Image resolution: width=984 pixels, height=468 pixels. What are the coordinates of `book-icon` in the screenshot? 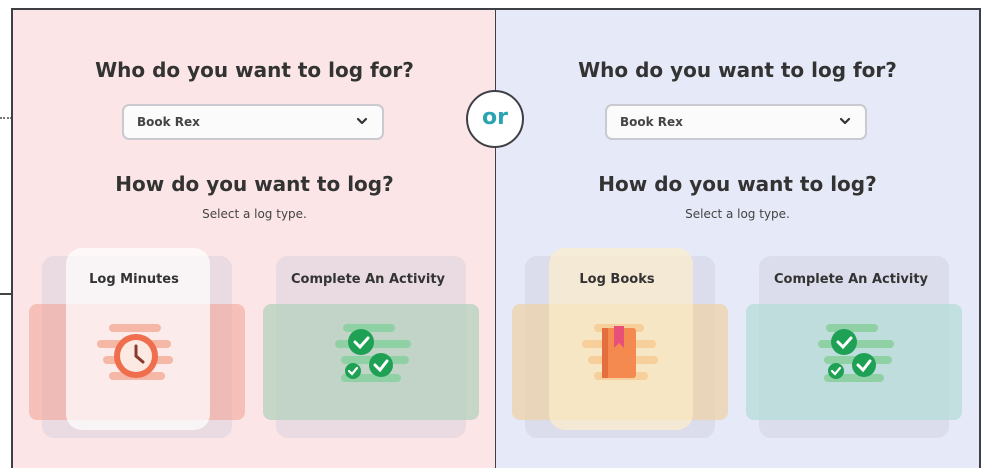 It's located at (620, 352).